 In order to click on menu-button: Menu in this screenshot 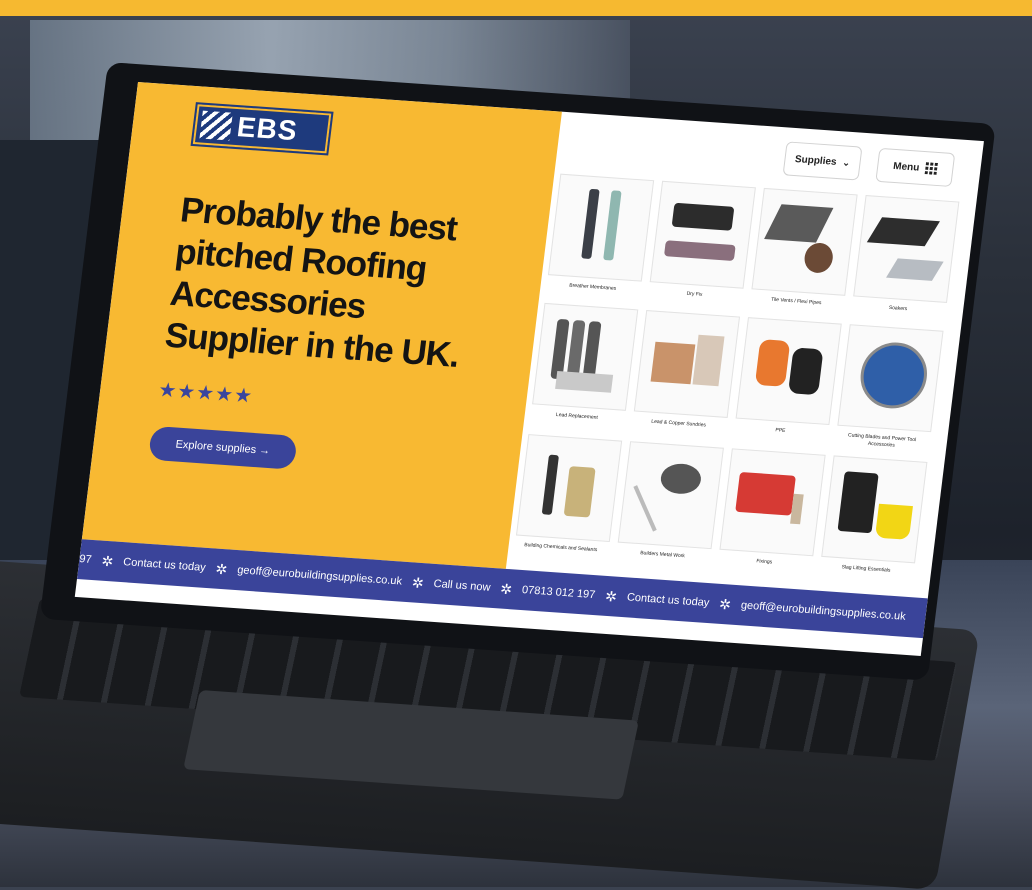, I will do `click(915, 167)`.